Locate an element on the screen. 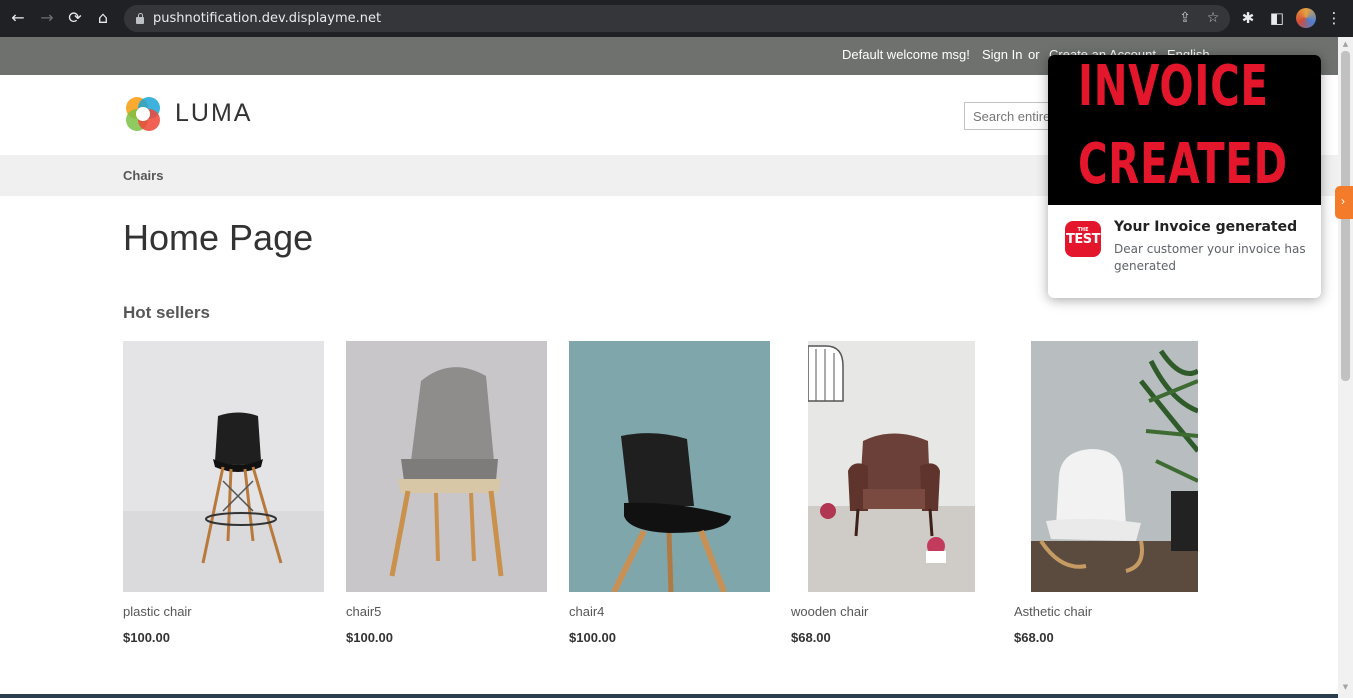  extensions-icon: ✱ is located at coordinates (1248, 18).